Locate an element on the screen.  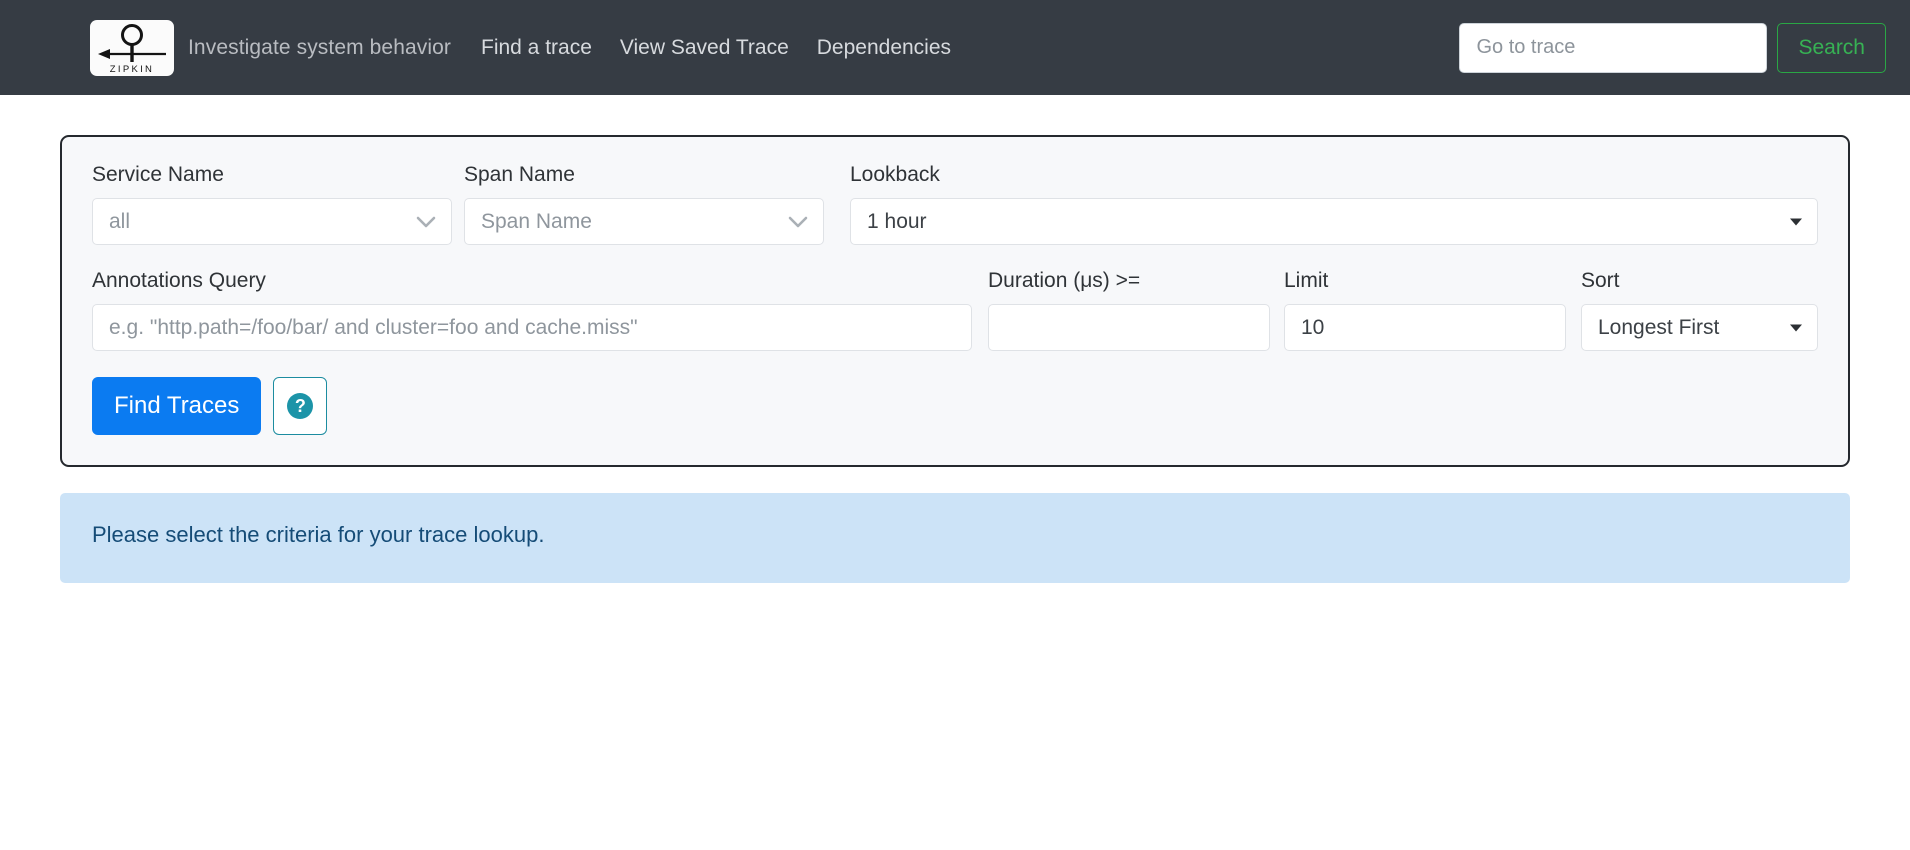
limit-field: Limit is located at coordinates (1425, 310).